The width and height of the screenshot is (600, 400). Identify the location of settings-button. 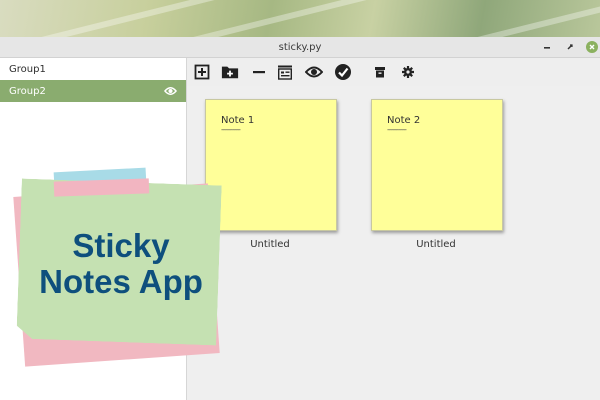
(408, 72).